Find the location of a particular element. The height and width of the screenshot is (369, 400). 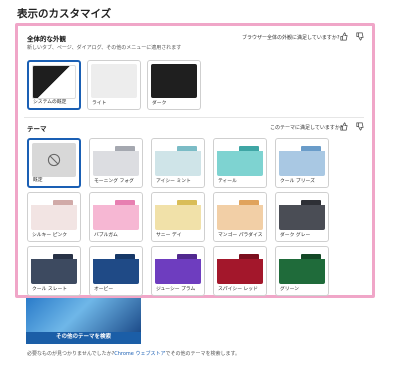

footer-before: 必要なものが見つかりませんでしたか? is located at coordinates (71, 354).